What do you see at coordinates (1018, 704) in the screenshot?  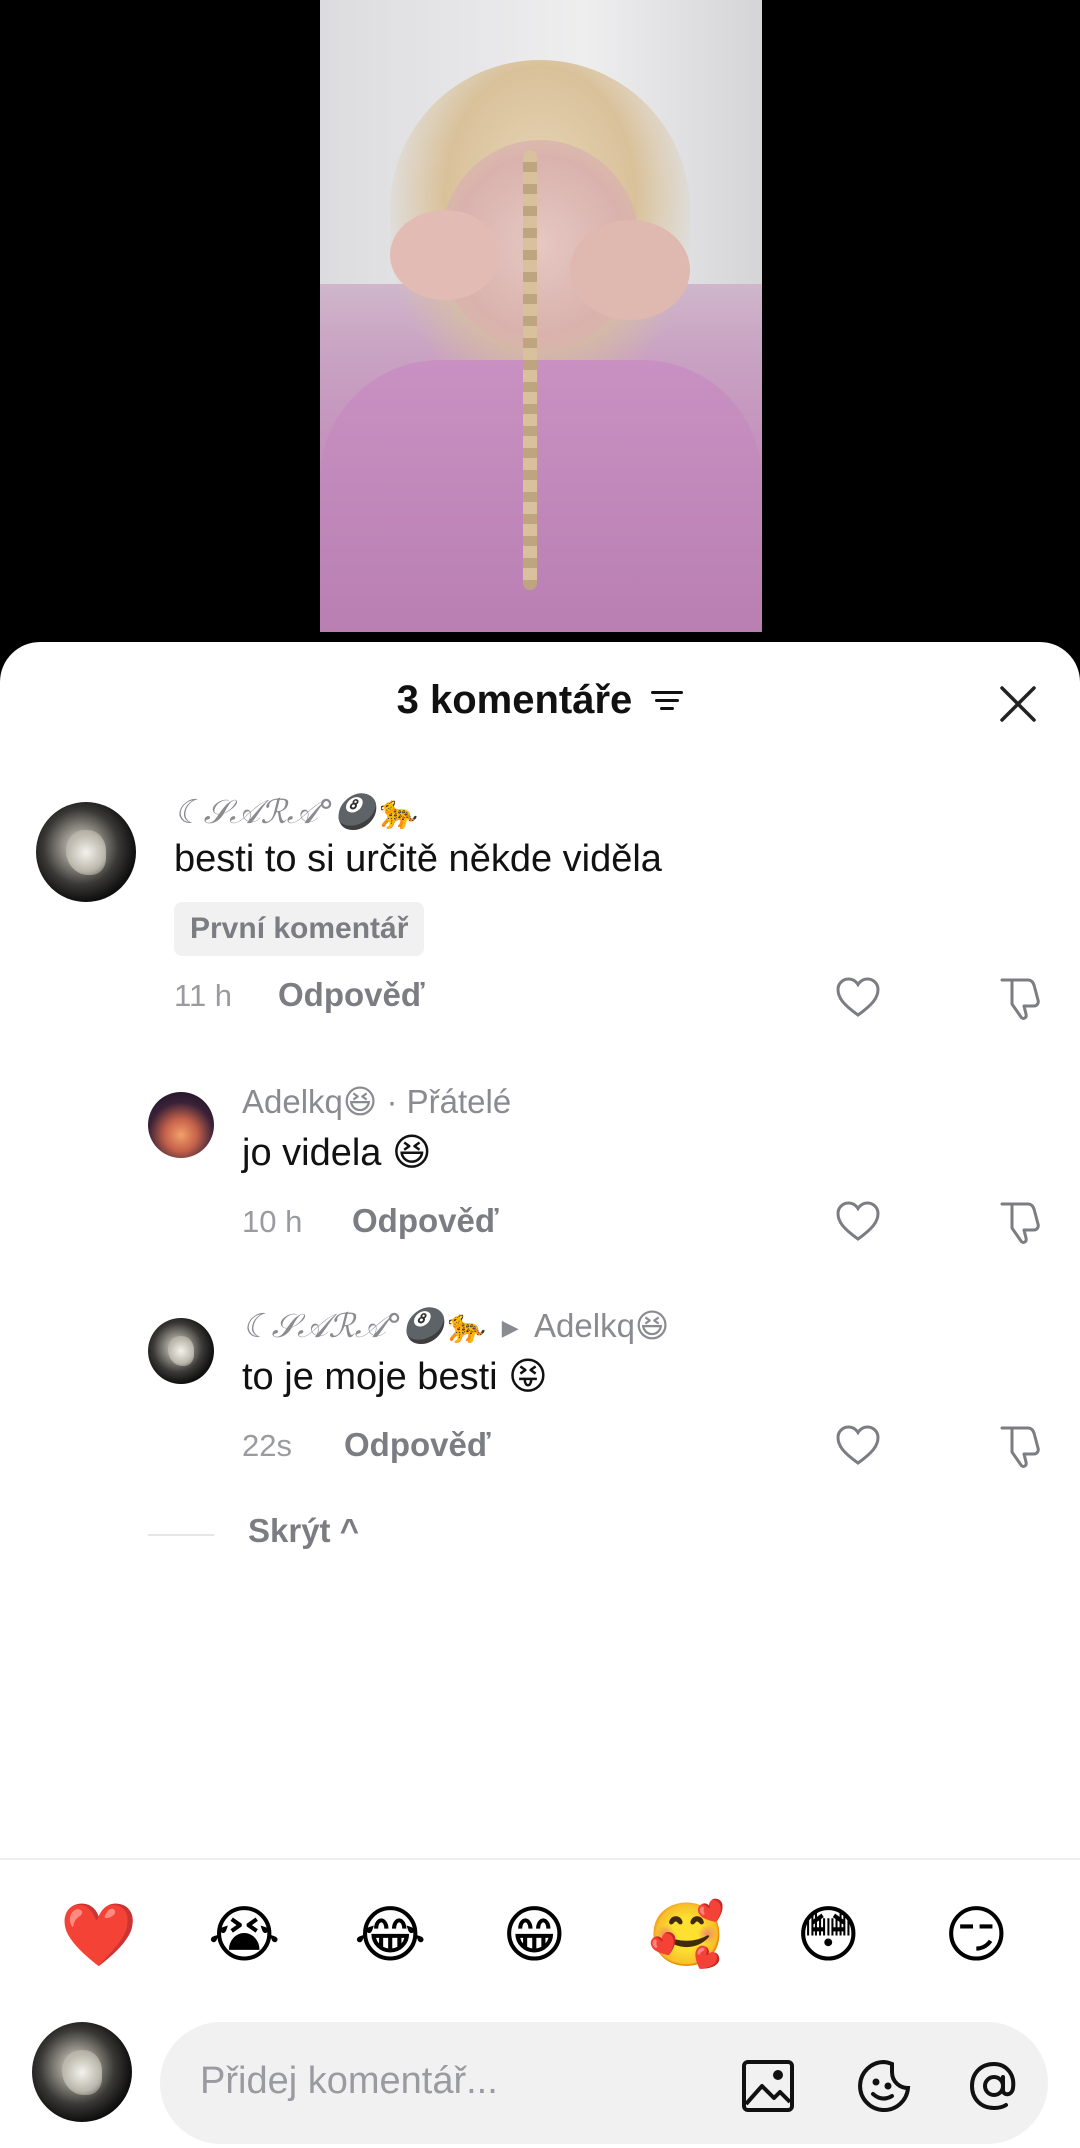 I see `close-icon` at bounding box center [1018, 704].